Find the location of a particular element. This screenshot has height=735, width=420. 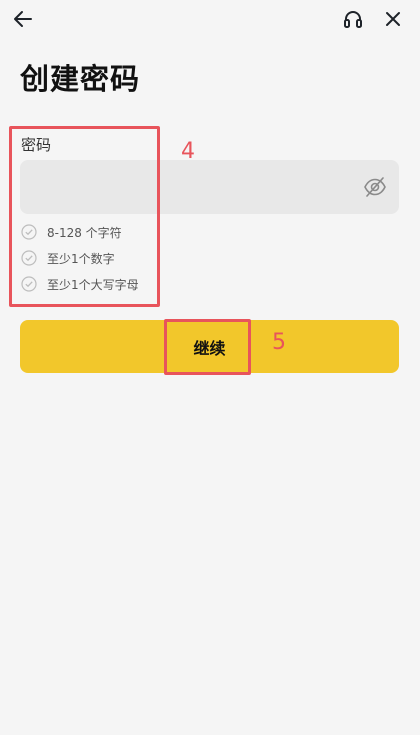

annotation-label-4: 4 is located at coordinates (188, 151).